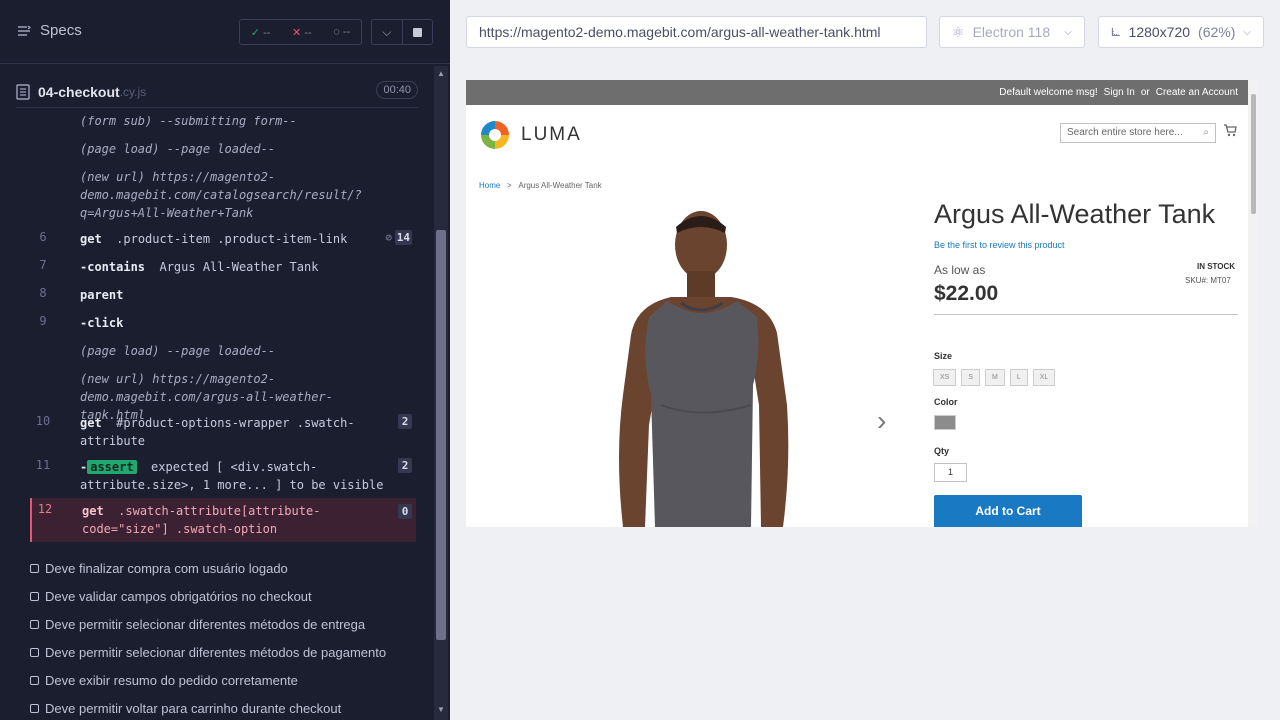  I want to click on breadcrumb-home: Home, so click(489, 185).